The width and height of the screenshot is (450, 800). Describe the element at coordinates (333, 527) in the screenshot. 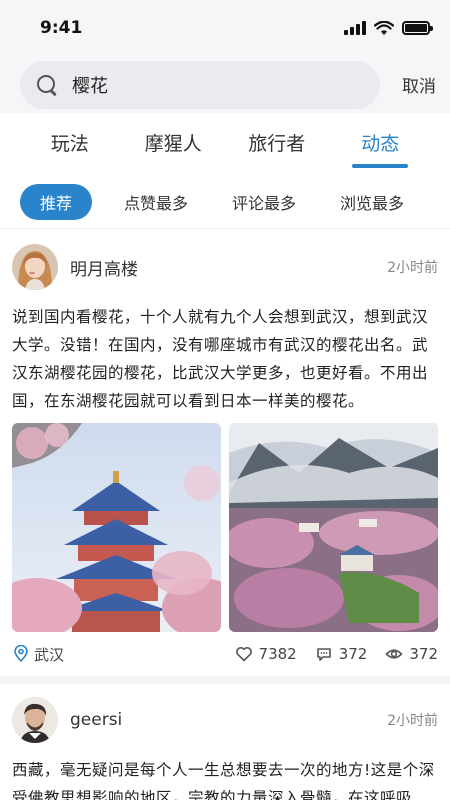

I see `photo-valley` at that location.